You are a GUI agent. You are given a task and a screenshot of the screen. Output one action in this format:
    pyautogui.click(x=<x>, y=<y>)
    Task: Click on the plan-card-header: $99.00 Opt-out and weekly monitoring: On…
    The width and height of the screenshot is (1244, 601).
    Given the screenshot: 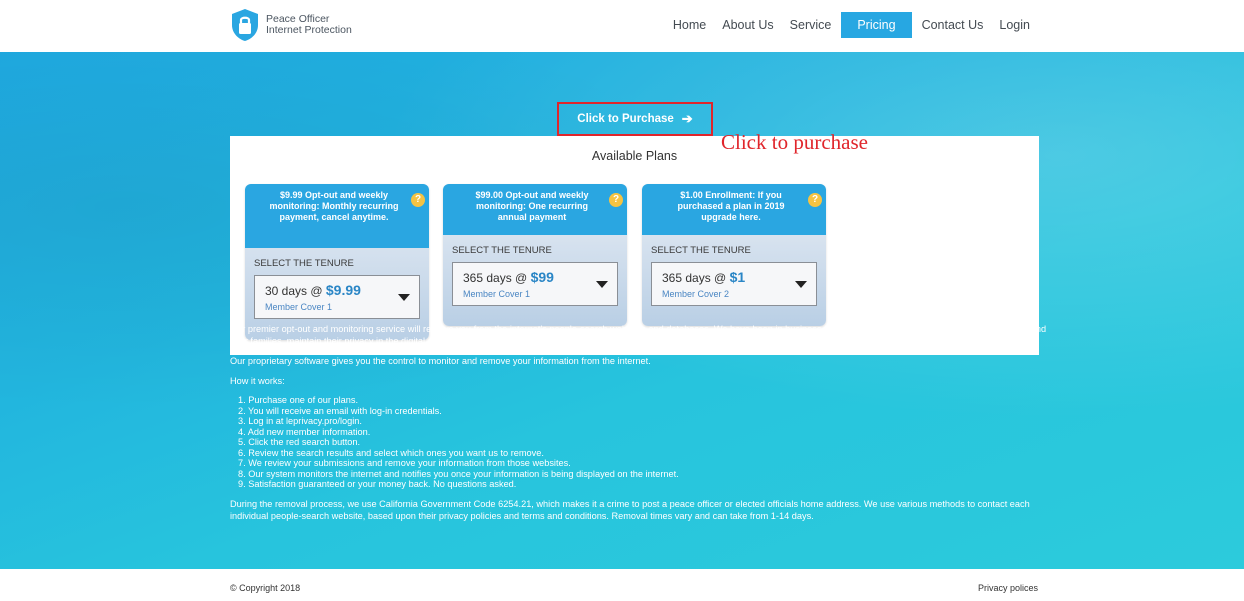 What is the action you would take?
    pyautogui.click(x=535, y=209)
    